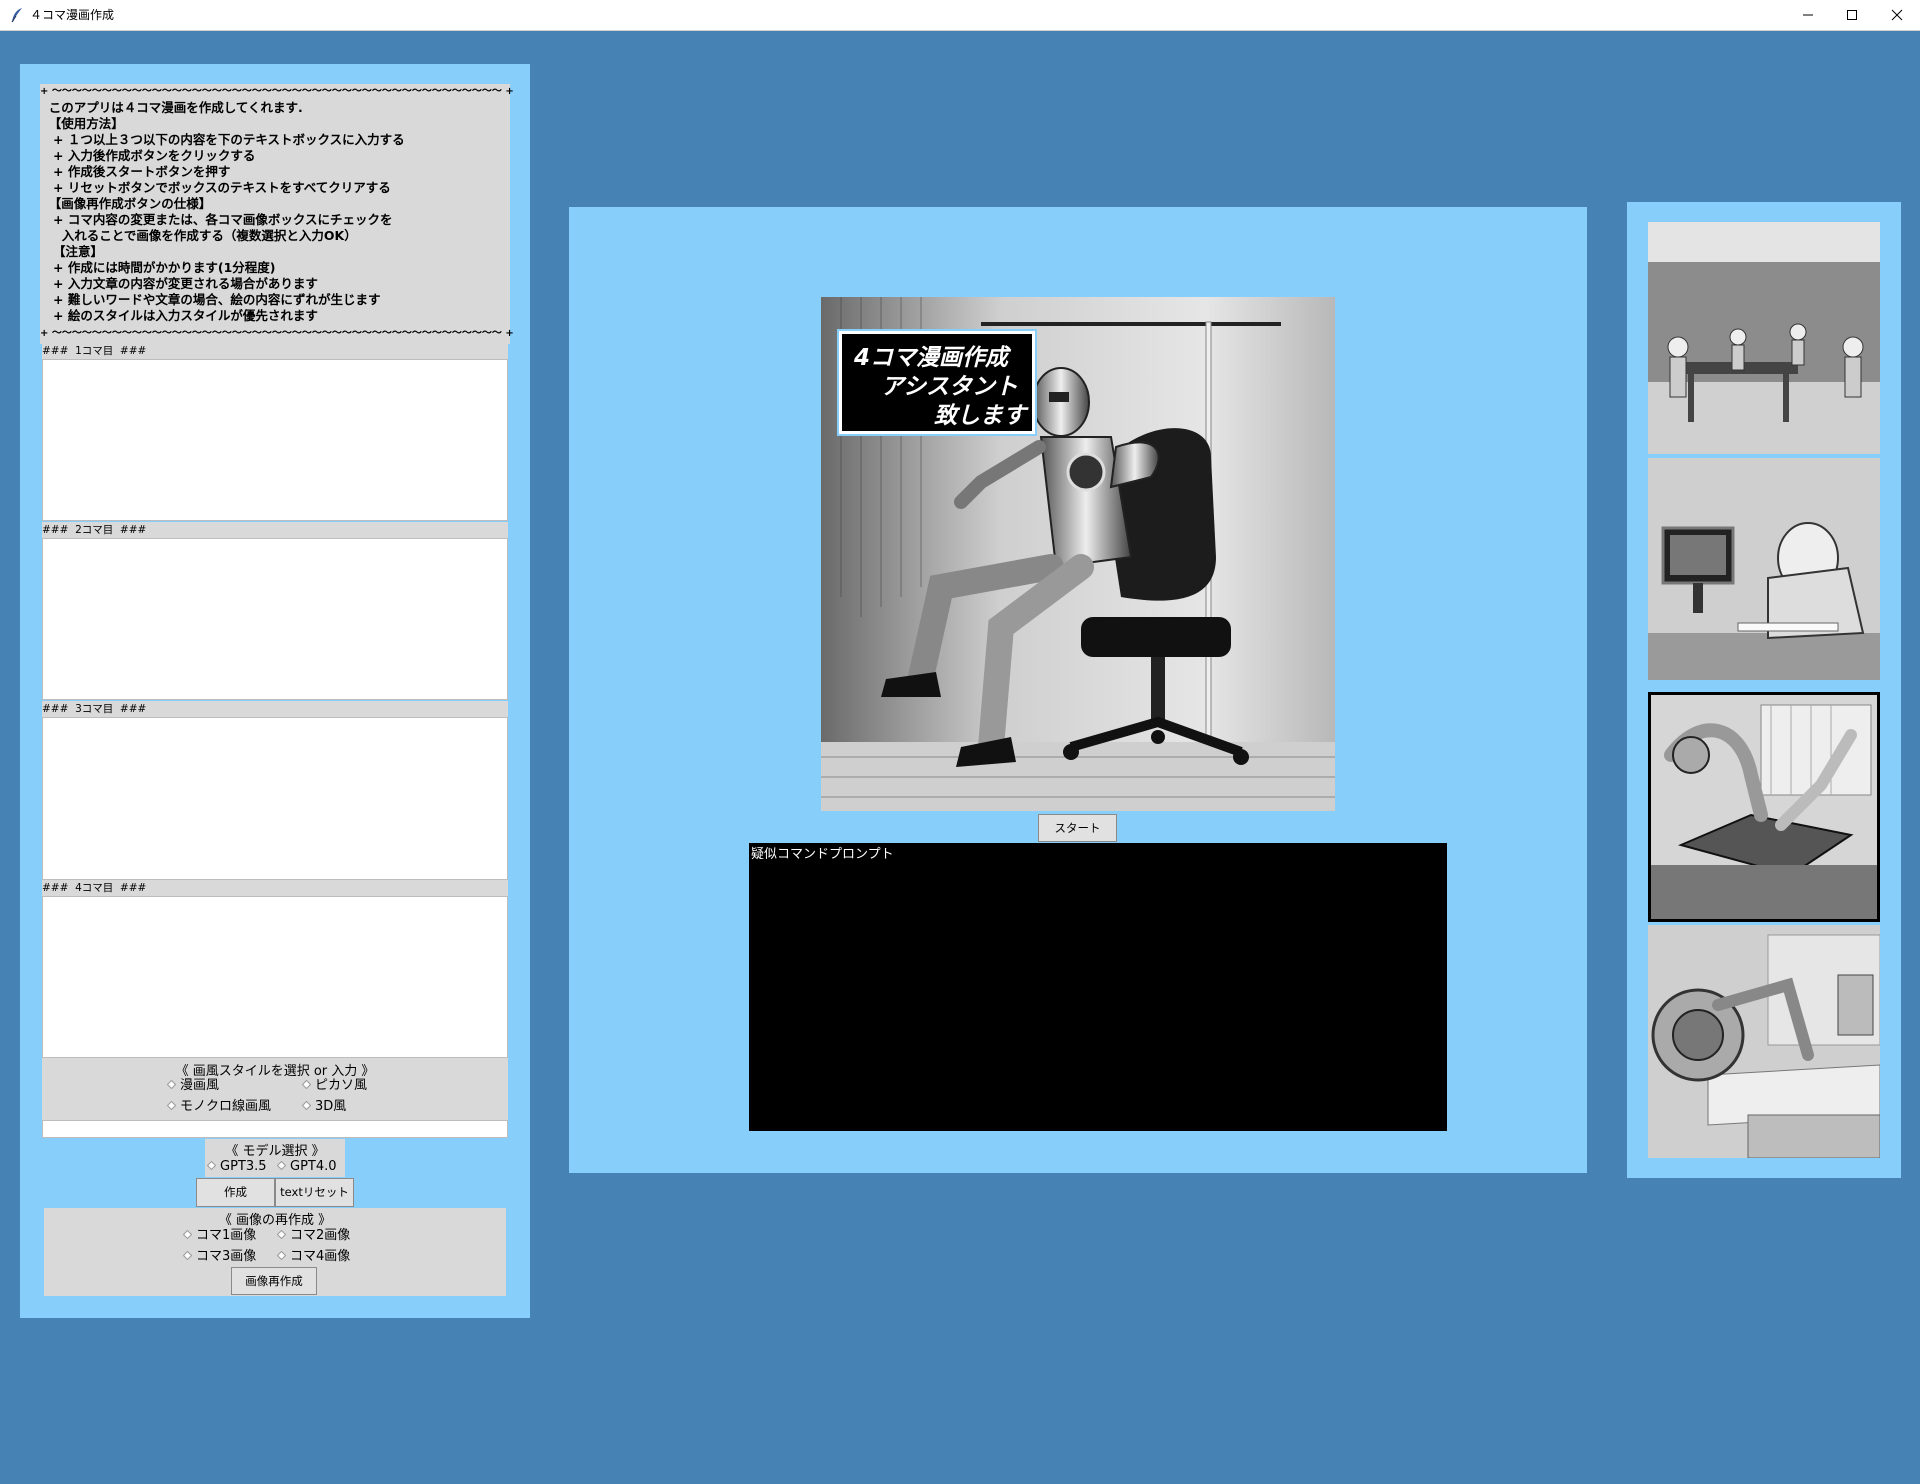  Describe the element at coordinates (72, 15) in the screenshot. I see `window-title: ４コマ漫画作成` at that location.